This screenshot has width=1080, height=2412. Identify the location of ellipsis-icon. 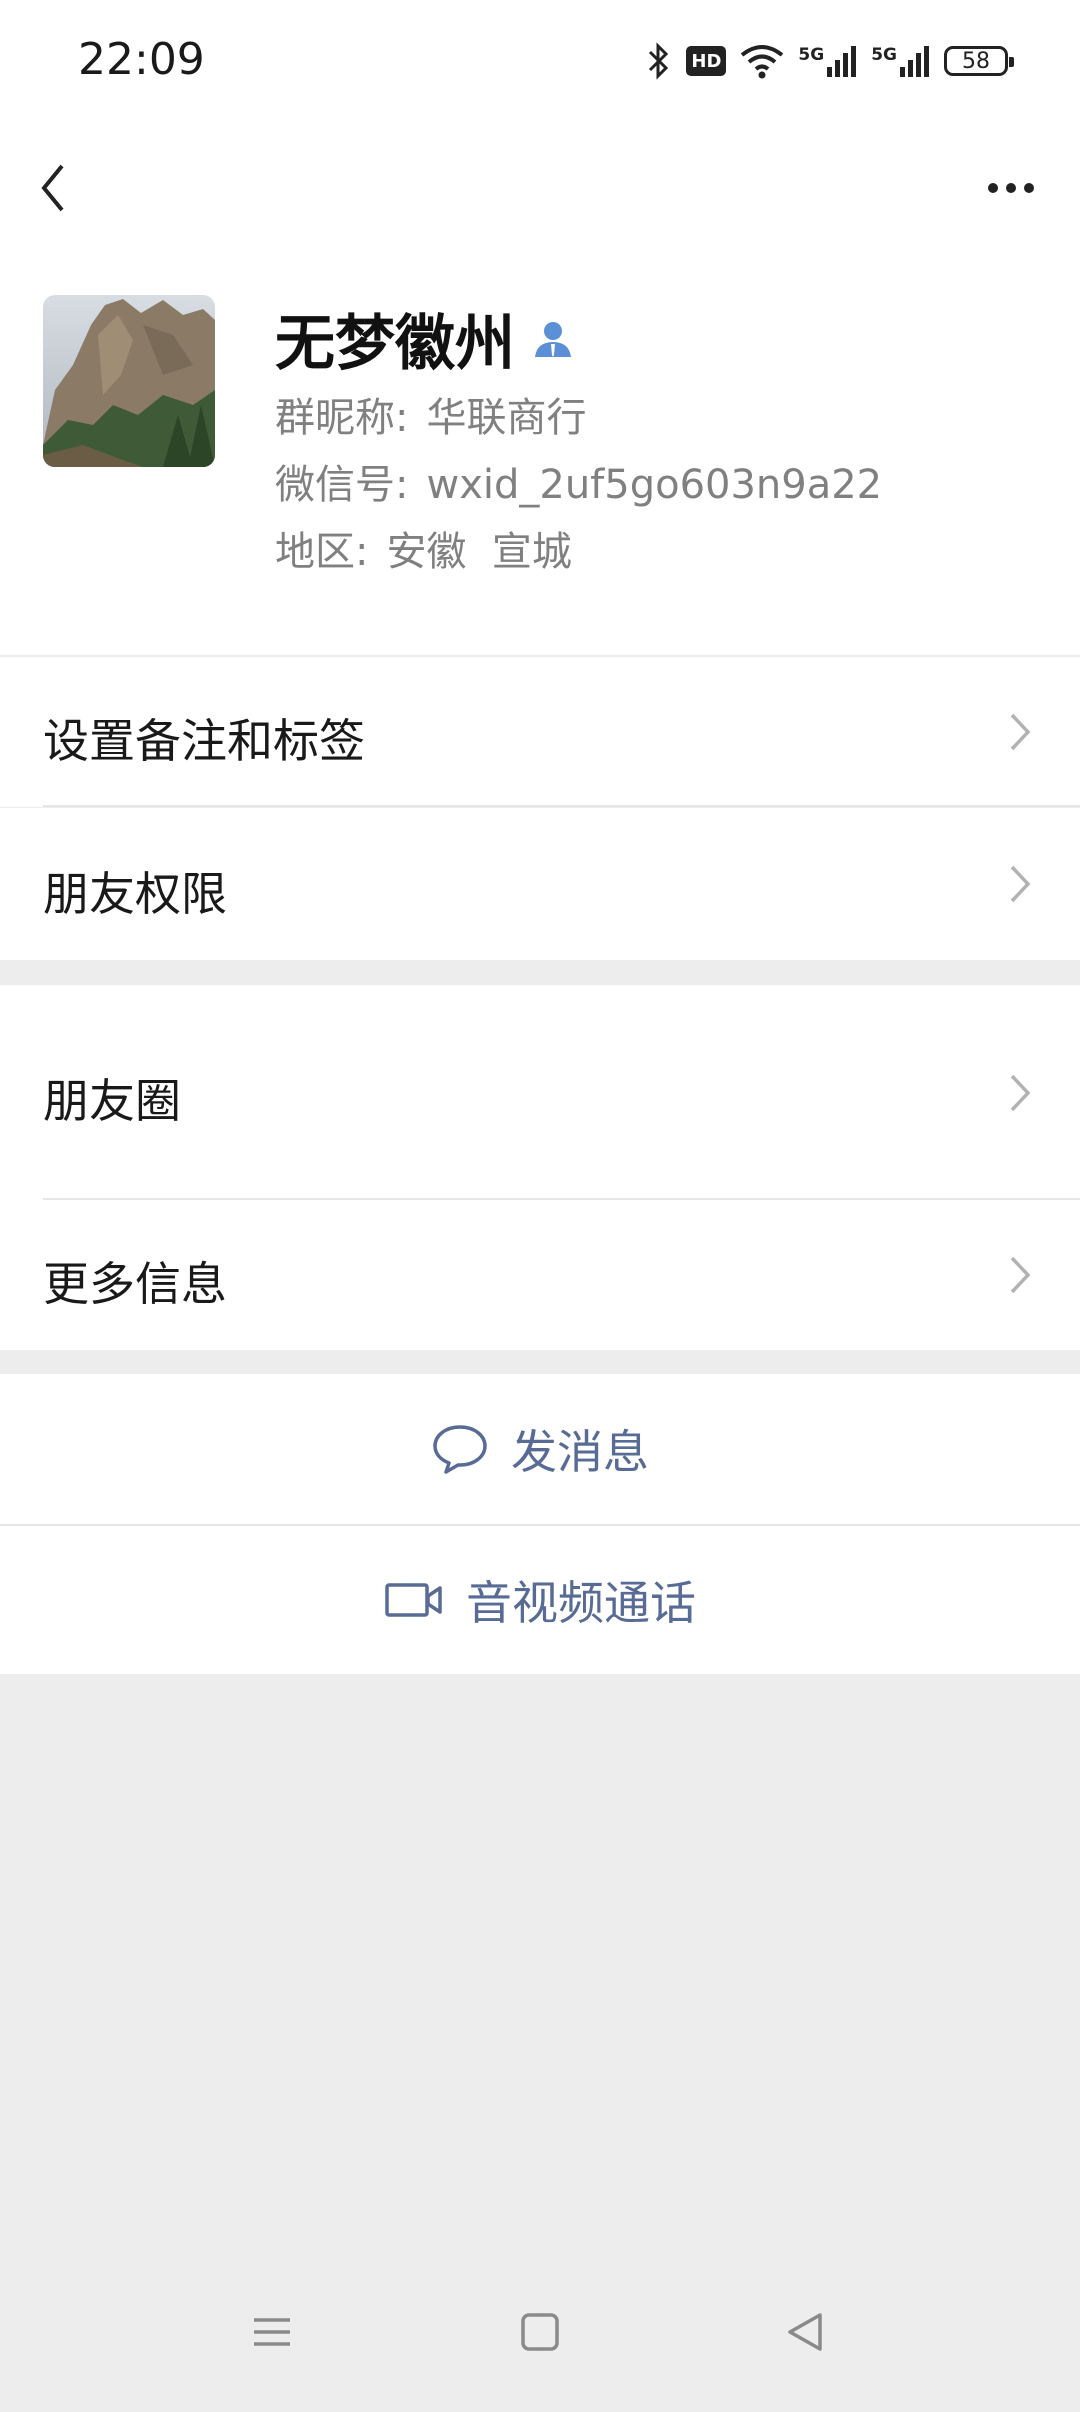
(1011, 188).